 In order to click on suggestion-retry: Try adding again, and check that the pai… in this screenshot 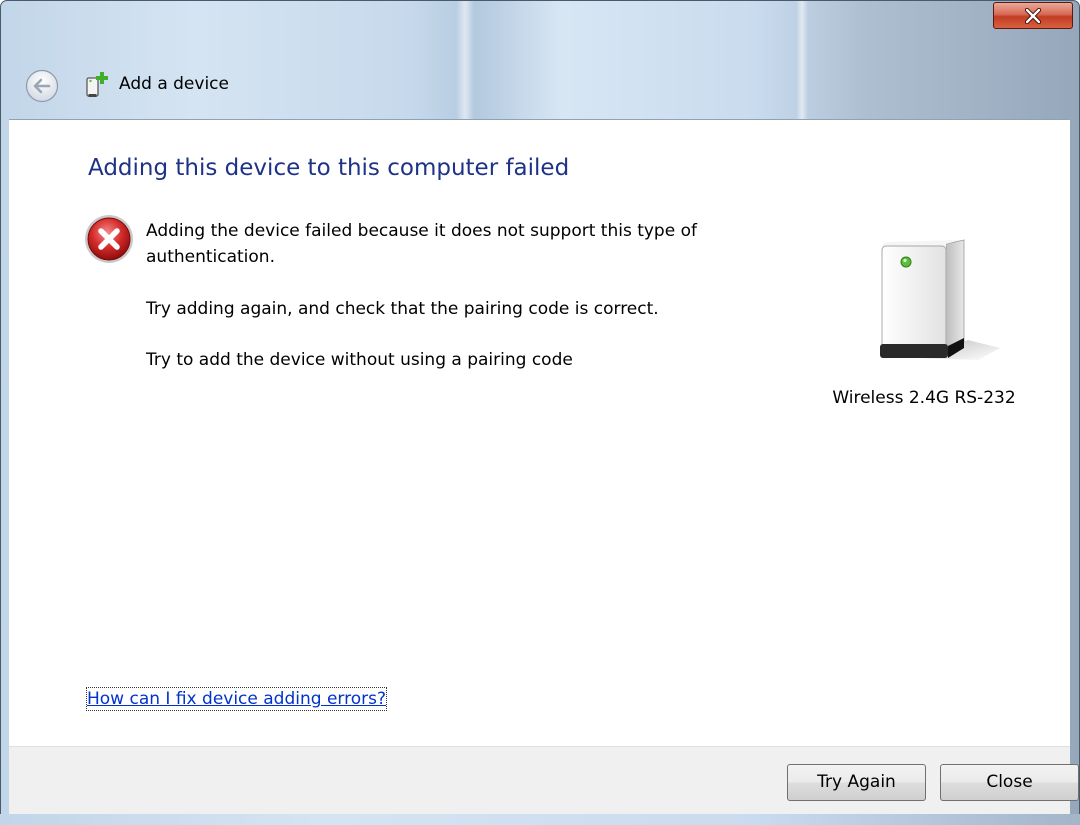, I will do `click(402, 309)`.